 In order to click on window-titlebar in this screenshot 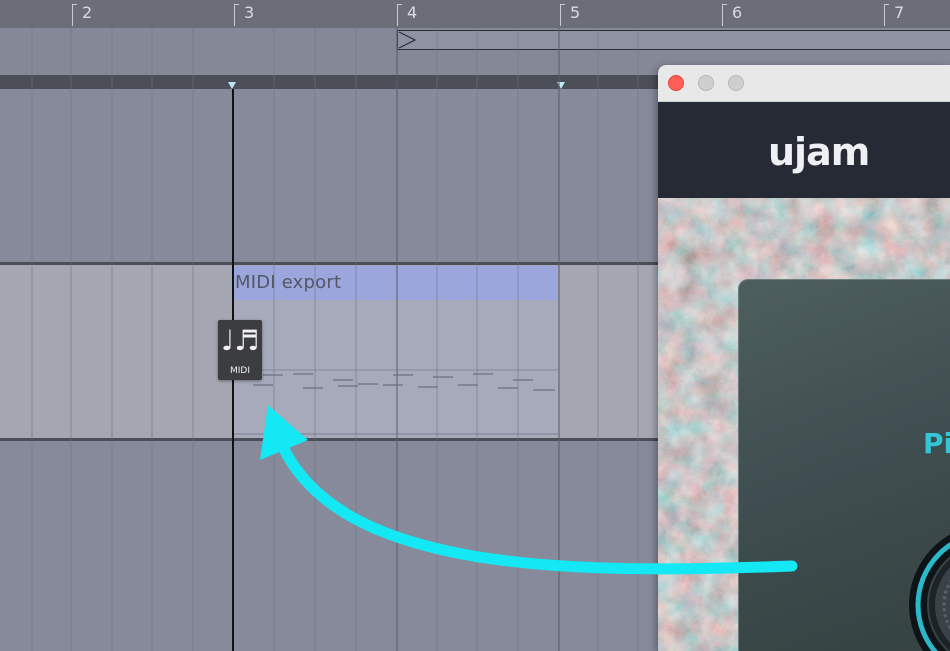, I will do `click(804, 83)`.